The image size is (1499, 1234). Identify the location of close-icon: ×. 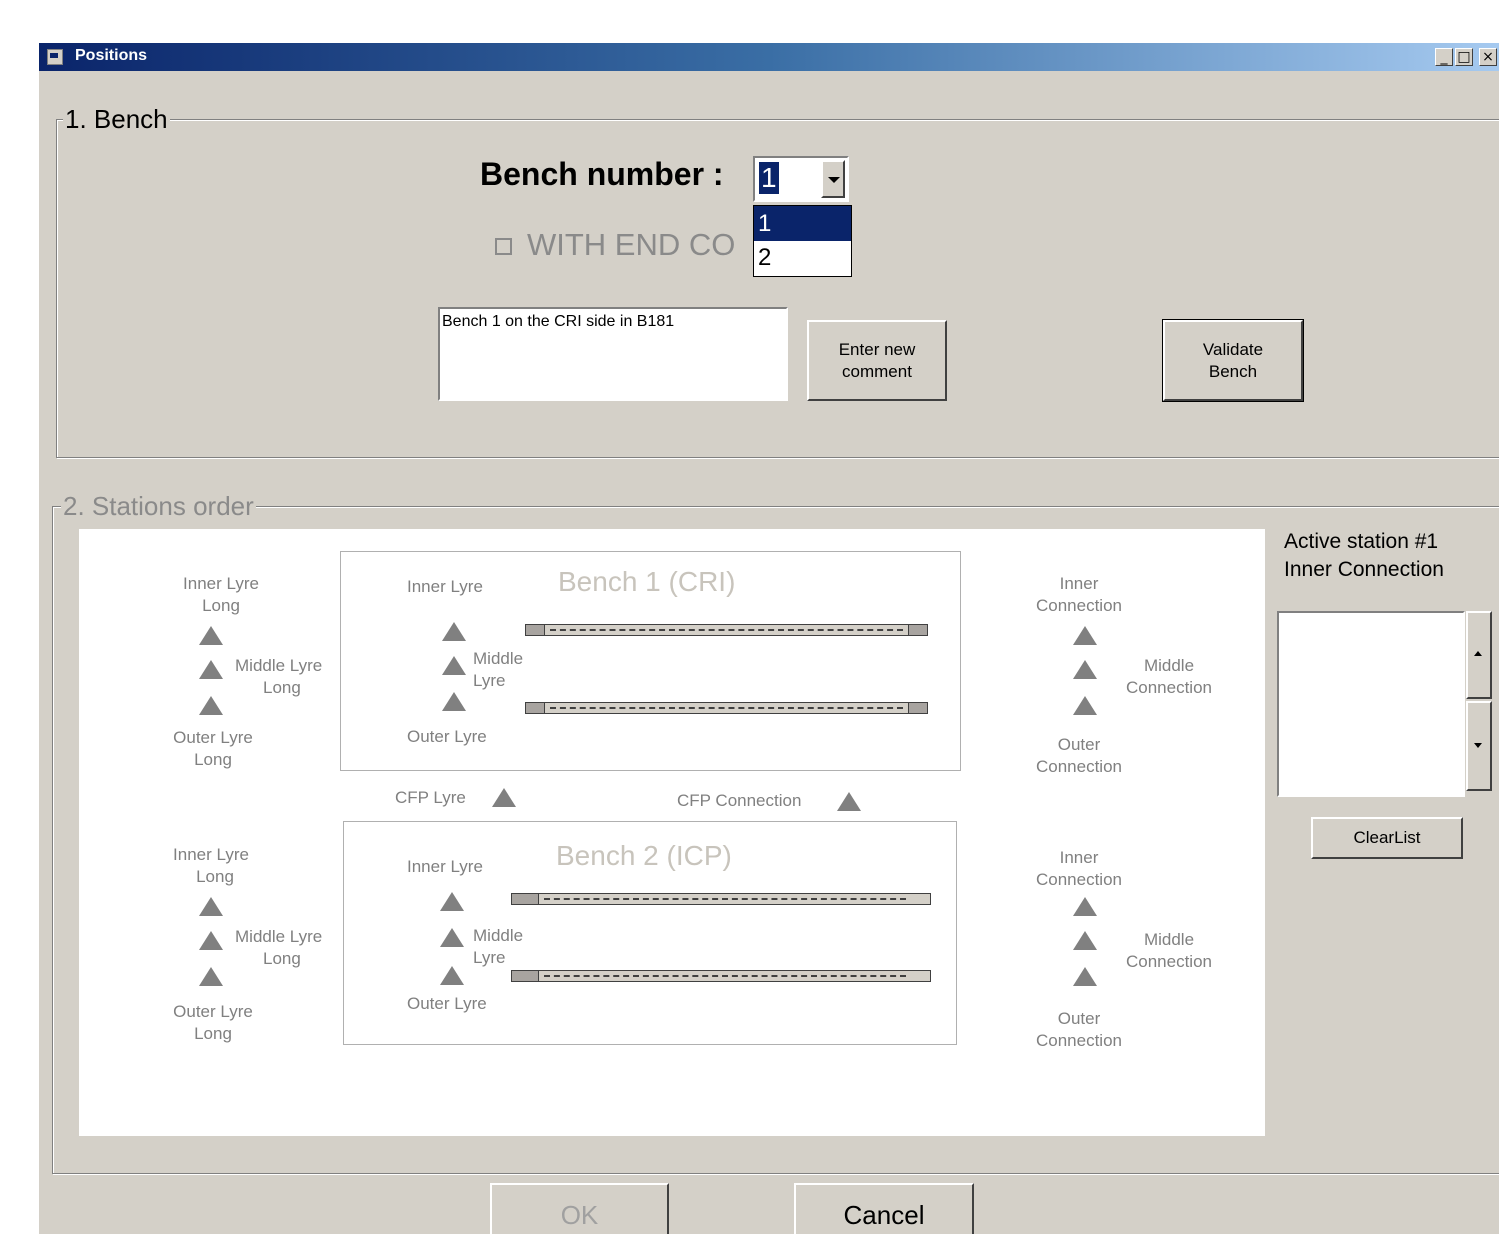
(1488, 57).